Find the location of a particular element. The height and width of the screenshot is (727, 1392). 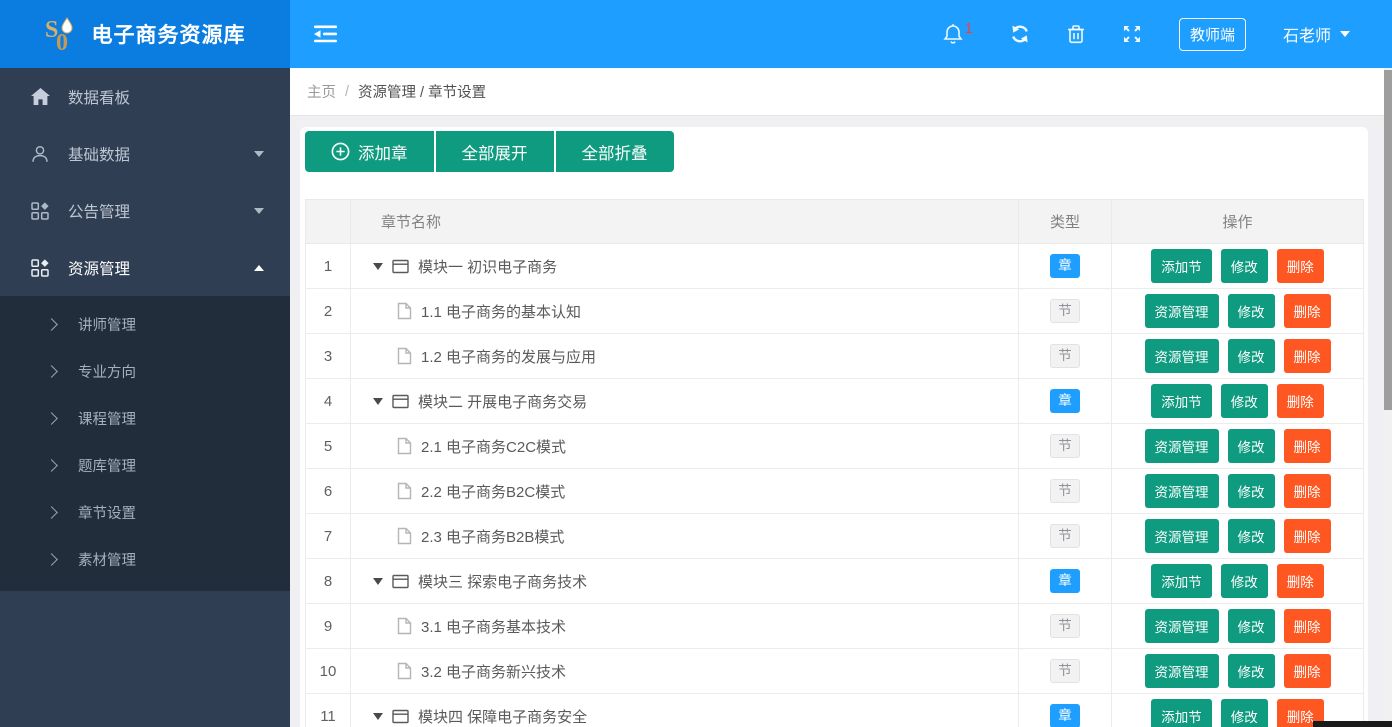

vertical-scrollbar is located at coordinates (1388, 397).